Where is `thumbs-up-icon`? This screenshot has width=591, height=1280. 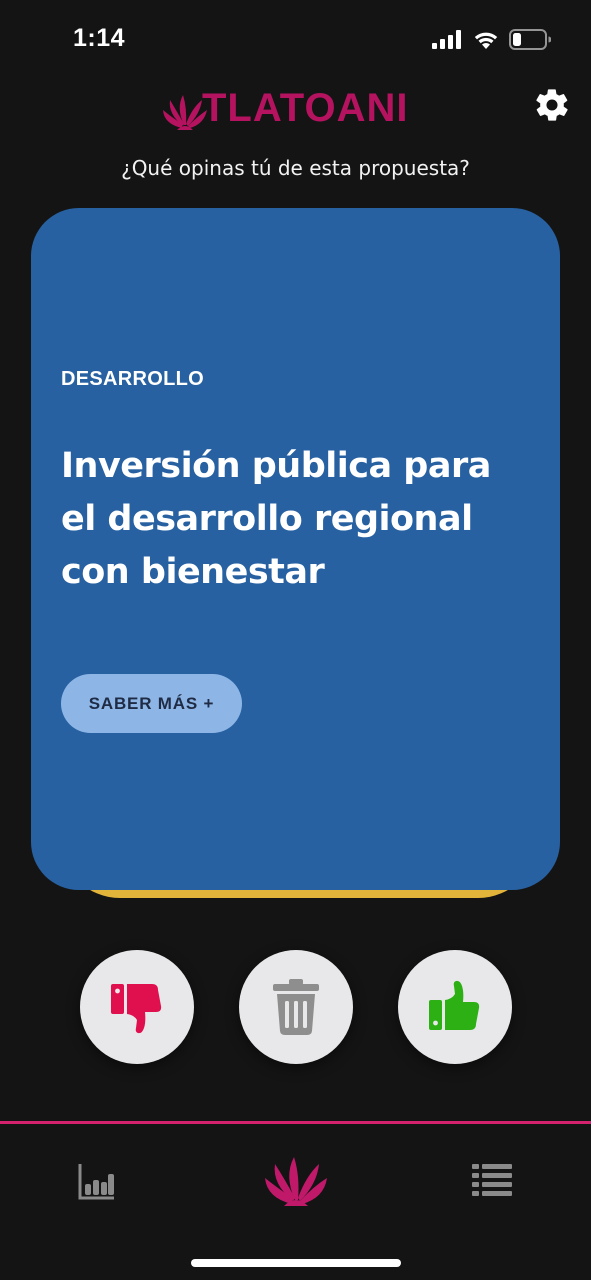
thumbs-up-icon is located at coordinates (454, 1005).